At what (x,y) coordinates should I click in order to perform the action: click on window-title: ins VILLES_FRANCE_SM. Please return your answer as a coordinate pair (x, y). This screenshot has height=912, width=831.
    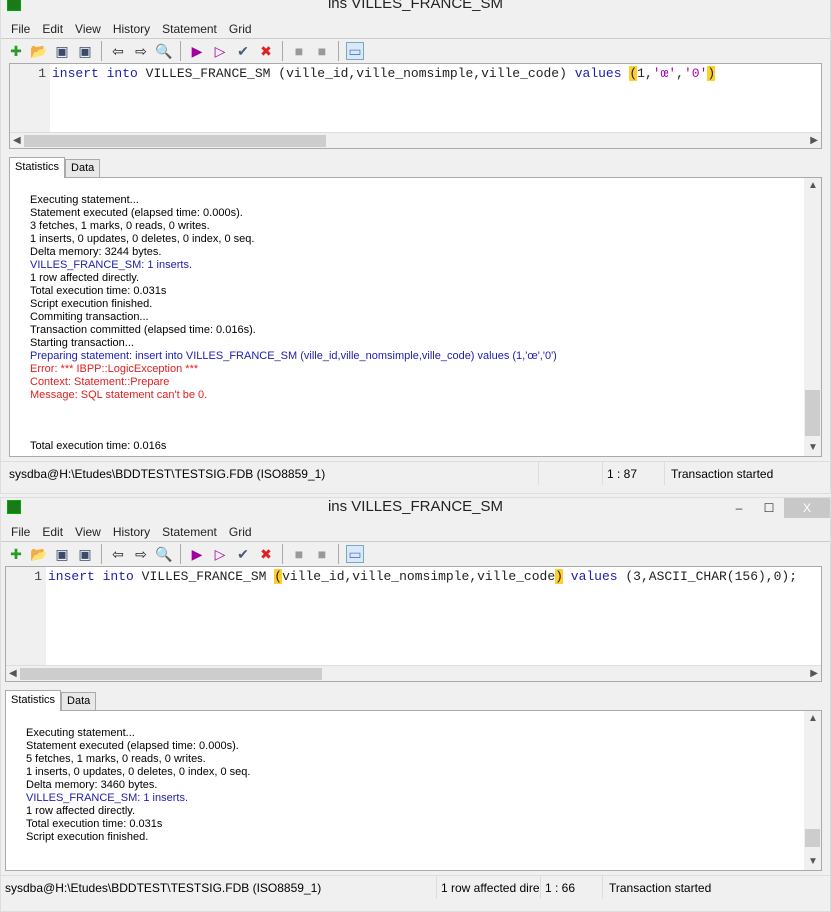
    Looking at the image, I should click on (415, 6).